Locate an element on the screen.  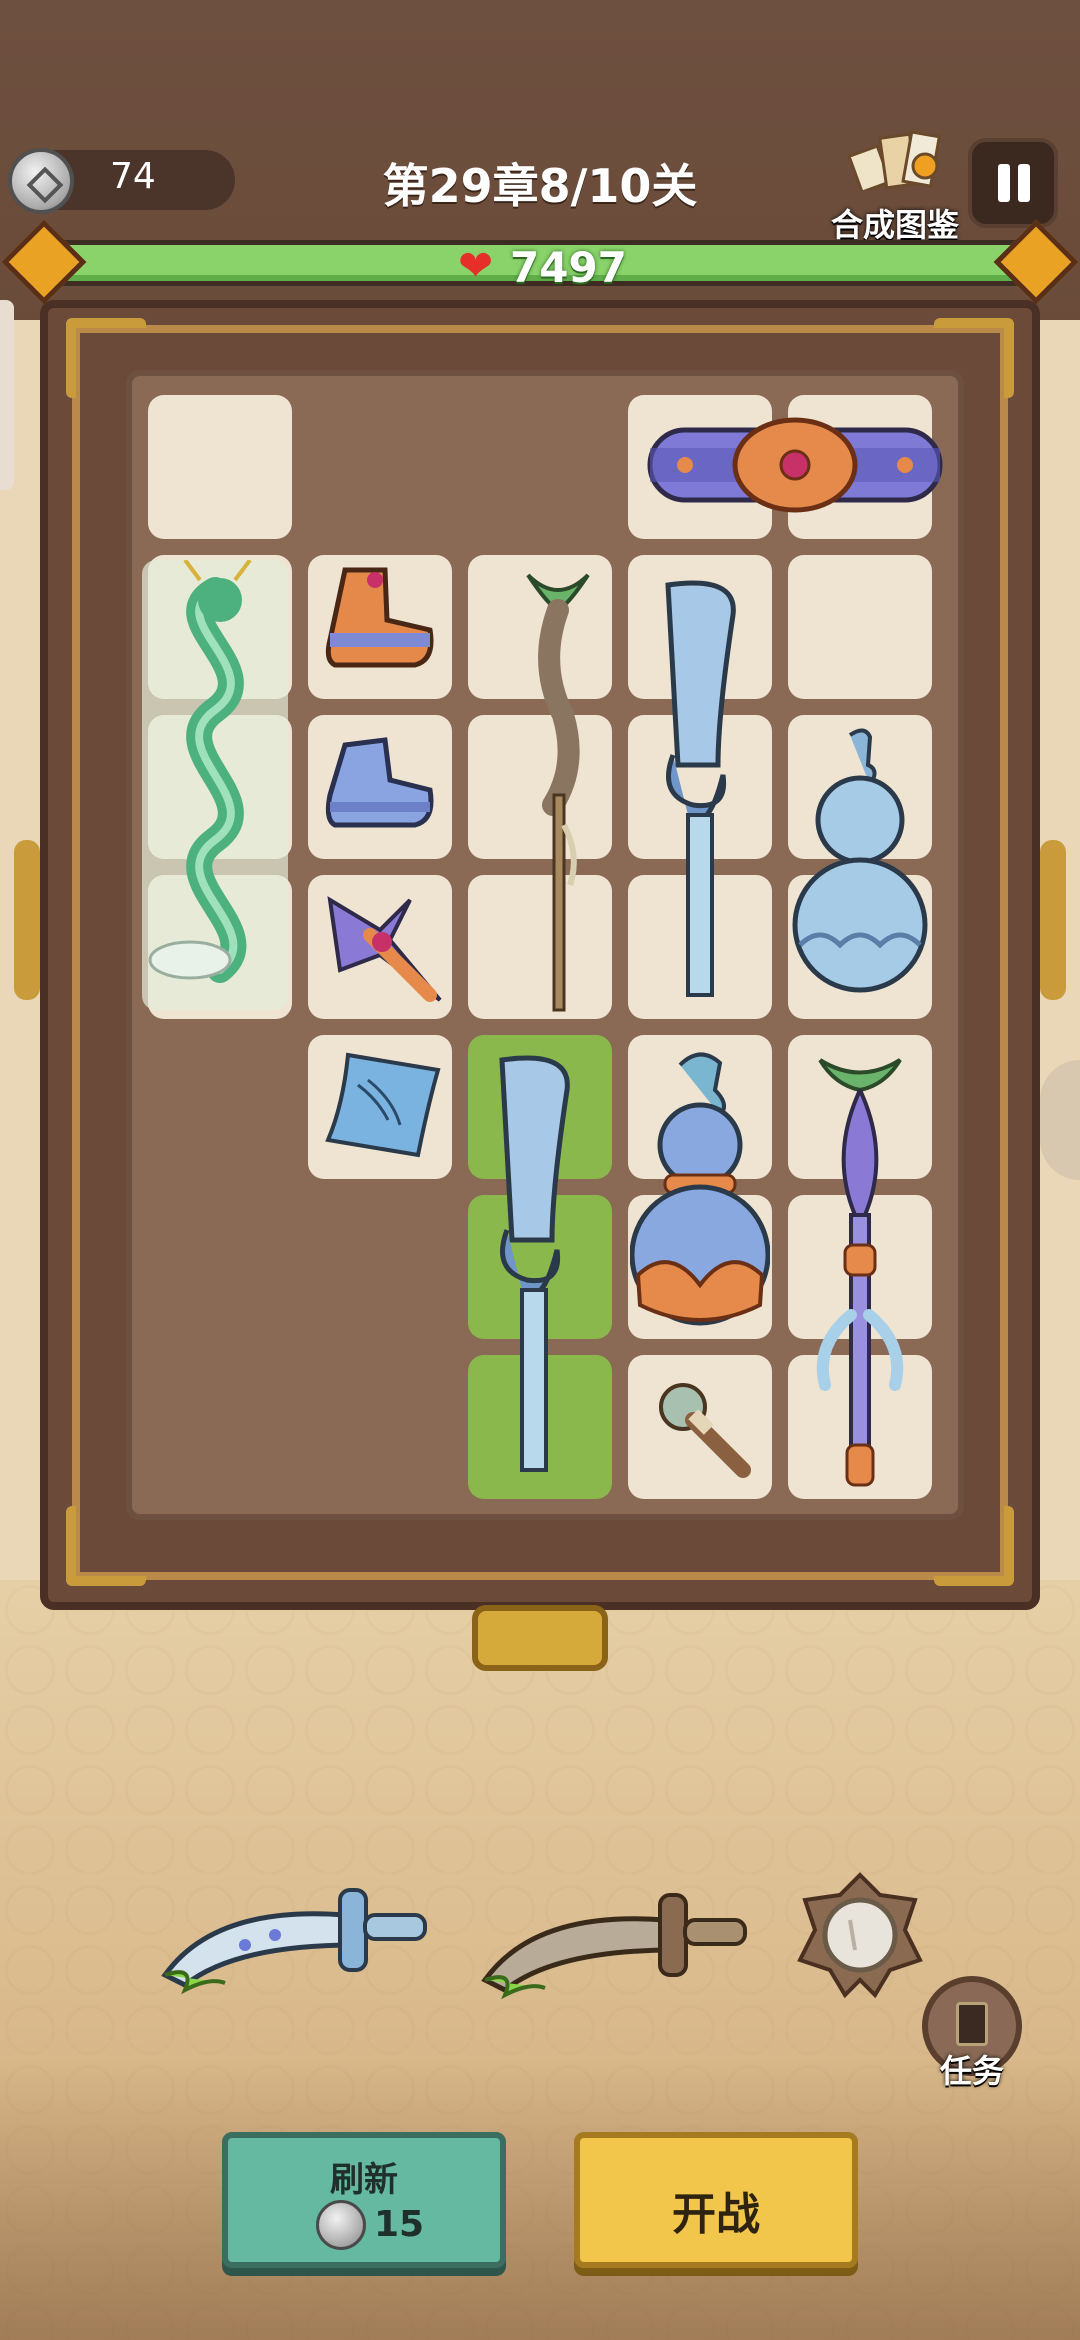
book-stack-icon is located at coordinates (894, 160).